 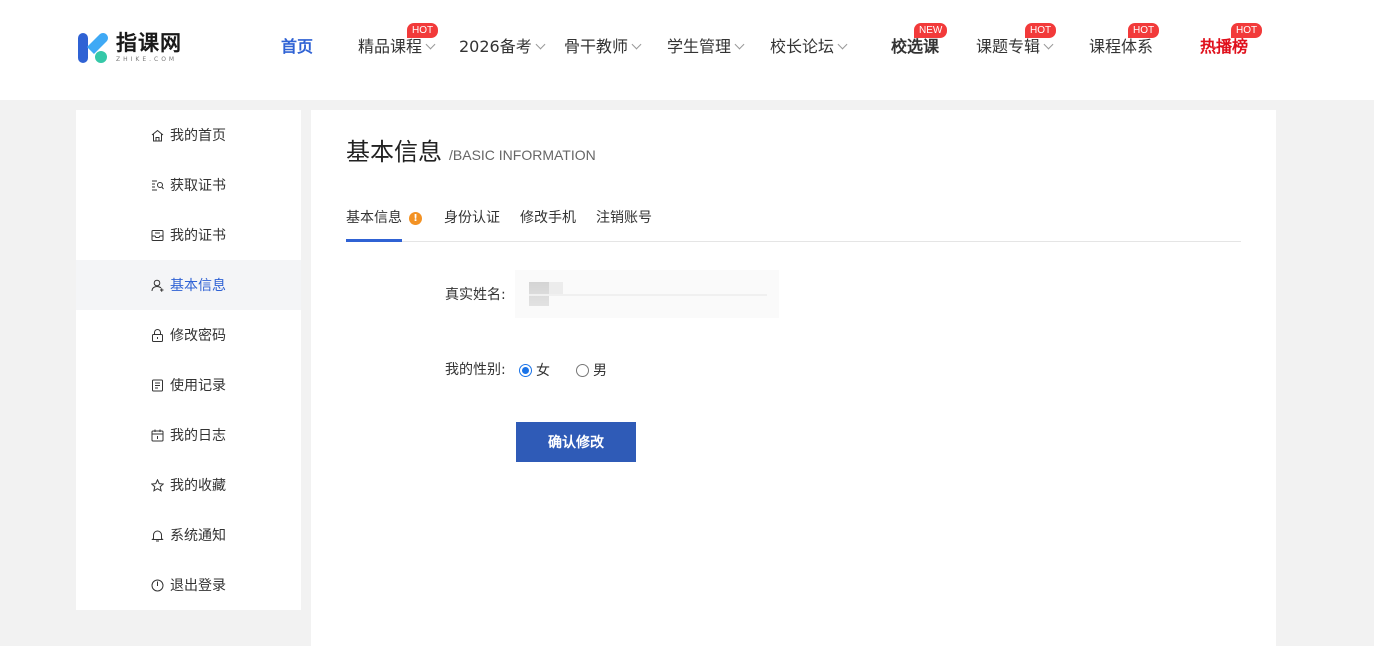 What do you see at coordinates (157, 535) in the screenshot?
I see `bell-icon` at bounding box center [157, 535].